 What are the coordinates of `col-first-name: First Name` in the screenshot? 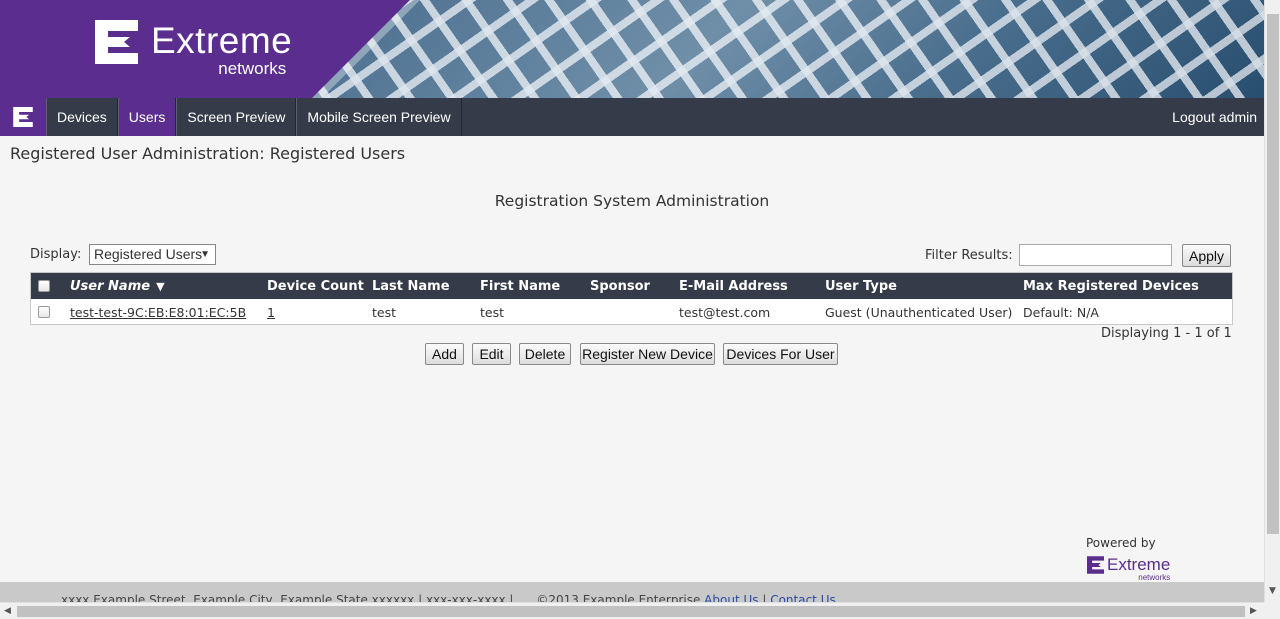 It's located at (520, 286).